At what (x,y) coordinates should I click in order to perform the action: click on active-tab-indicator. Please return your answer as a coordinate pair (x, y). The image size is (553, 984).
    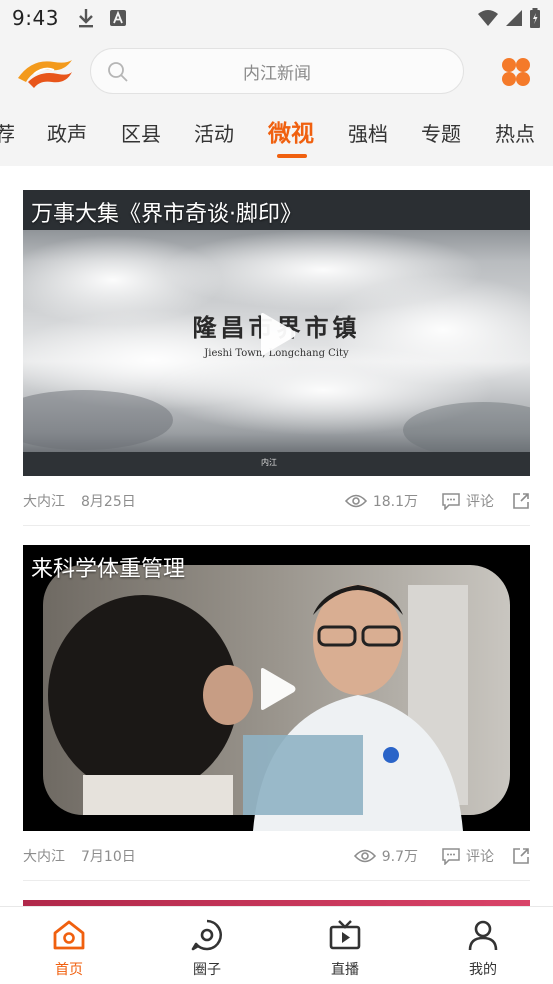
    Looking at the image, I should click on (292, 156).